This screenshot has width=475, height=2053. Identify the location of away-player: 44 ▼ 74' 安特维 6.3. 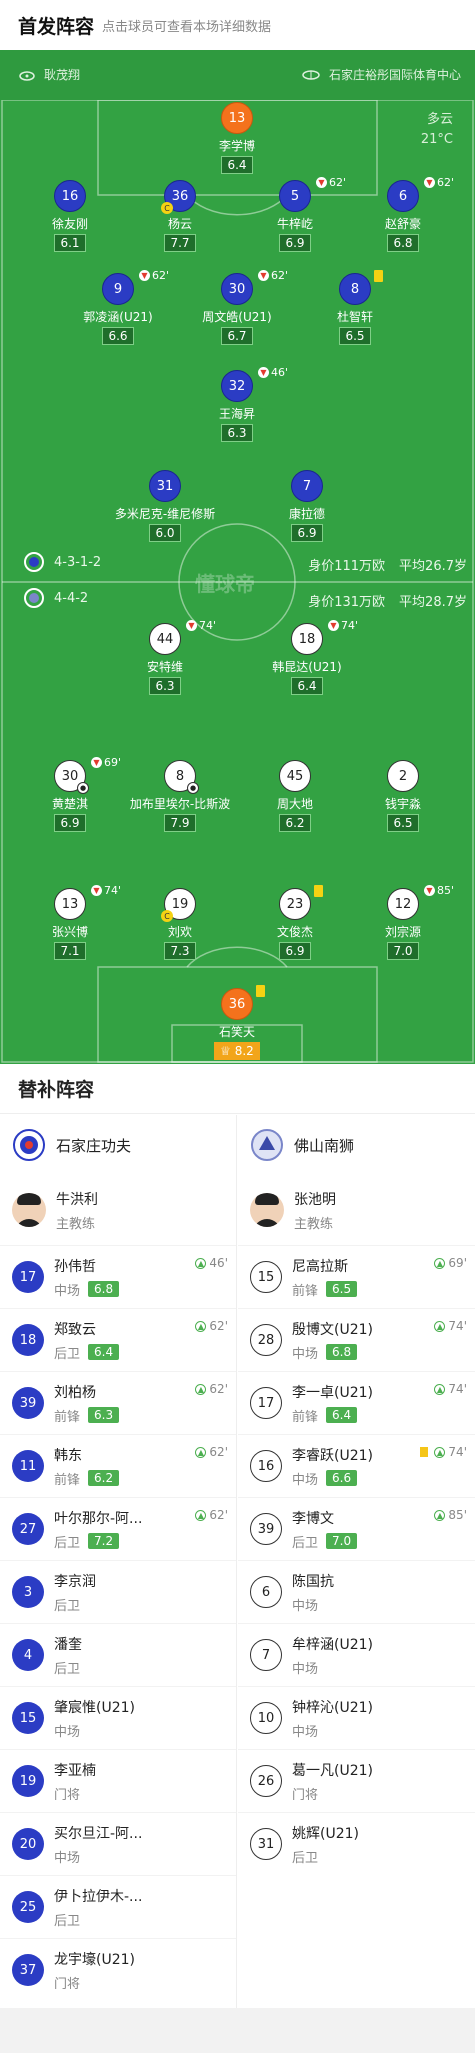
(165, 657).